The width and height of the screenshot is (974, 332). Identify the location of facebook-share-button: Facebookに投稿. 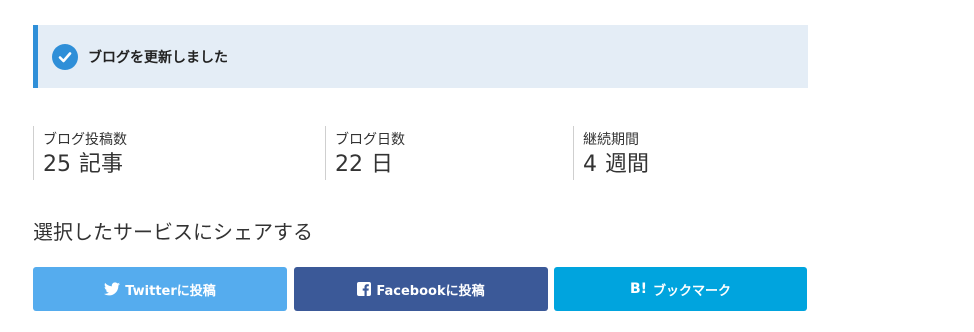
(421, 289).